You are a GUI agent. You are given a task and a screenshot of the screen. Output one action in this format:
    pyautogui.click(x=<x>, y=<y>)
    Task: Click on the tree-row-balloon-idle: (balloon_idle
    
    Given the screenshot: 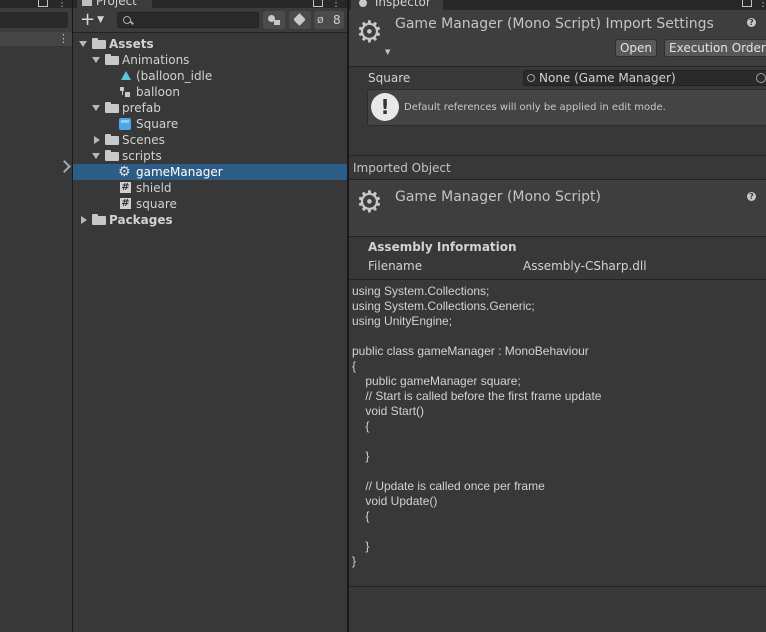 What is the action you would take?
    pyautogui.click(x=210, y=76)
    